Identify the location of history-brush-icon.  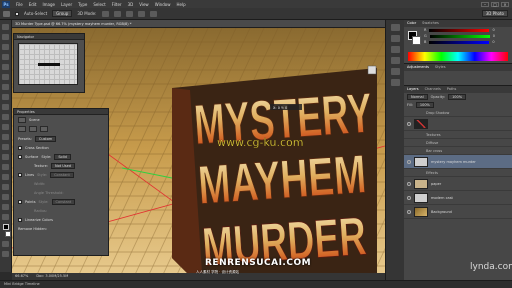
(5, 117).